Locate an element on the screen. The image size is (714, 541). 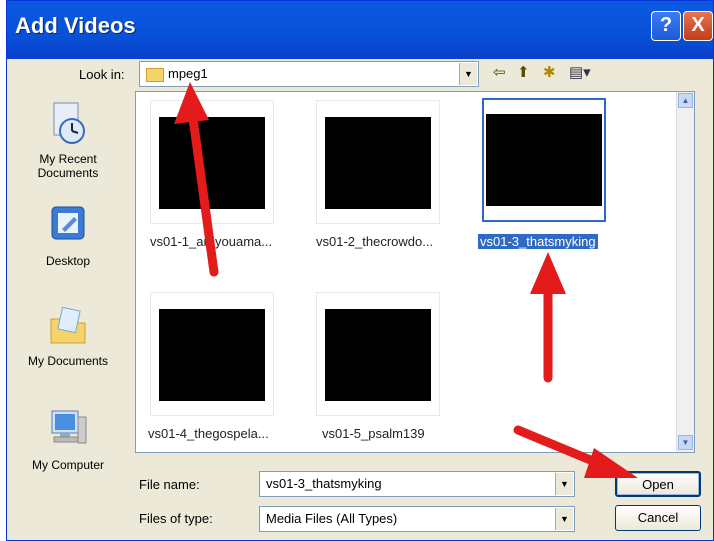
close-button: X is located at coordinates (698, 26).